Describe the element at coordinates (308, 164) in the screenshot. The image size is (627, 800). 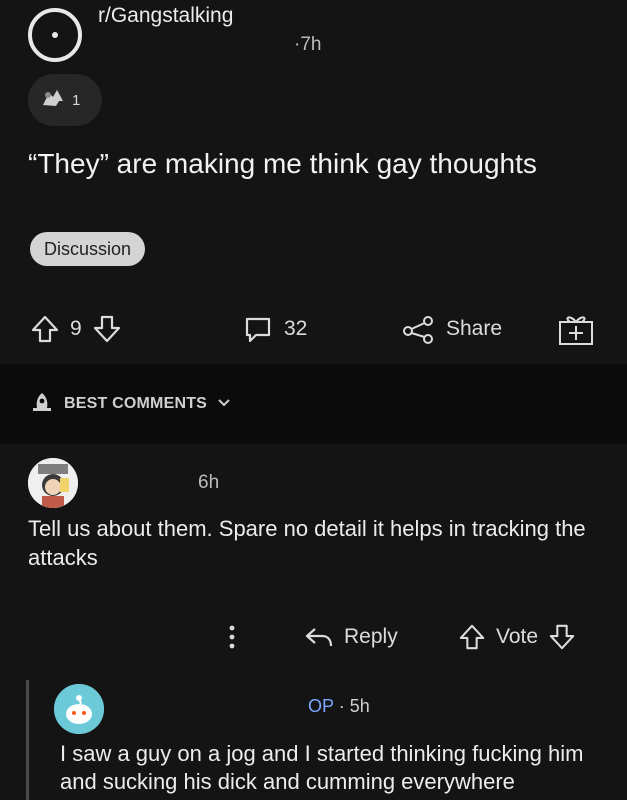
I see `post-title: “They” are making me think gay thoughts` at that location.